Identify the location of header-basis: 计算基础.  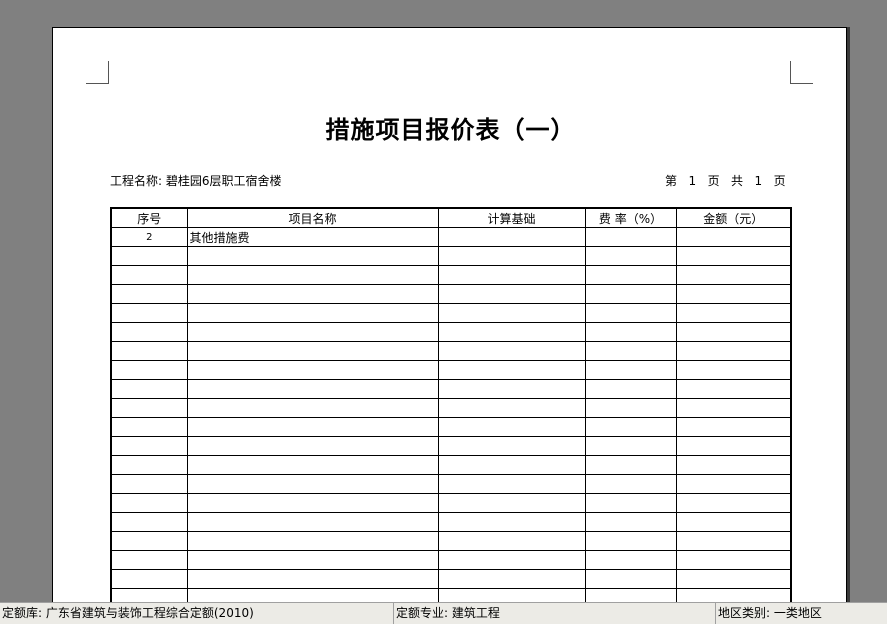
(511, 217).